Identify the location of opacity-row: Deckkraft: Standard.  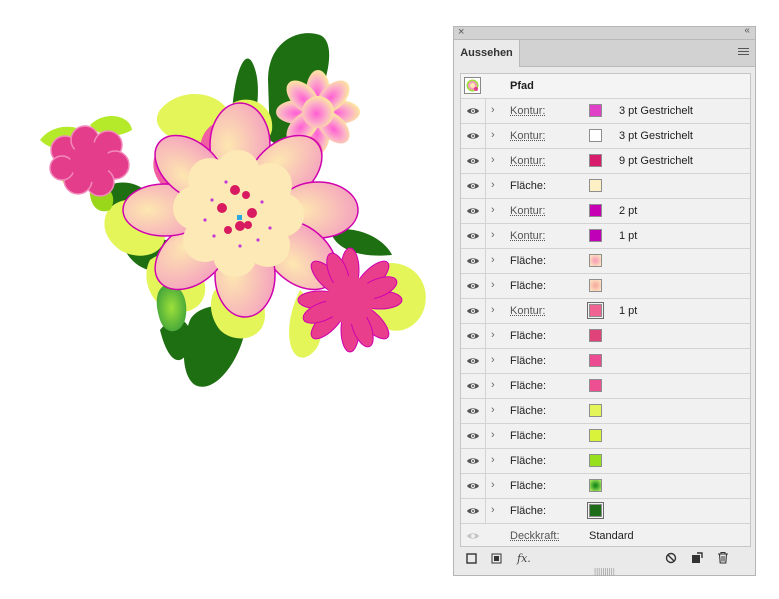
(605, 535).